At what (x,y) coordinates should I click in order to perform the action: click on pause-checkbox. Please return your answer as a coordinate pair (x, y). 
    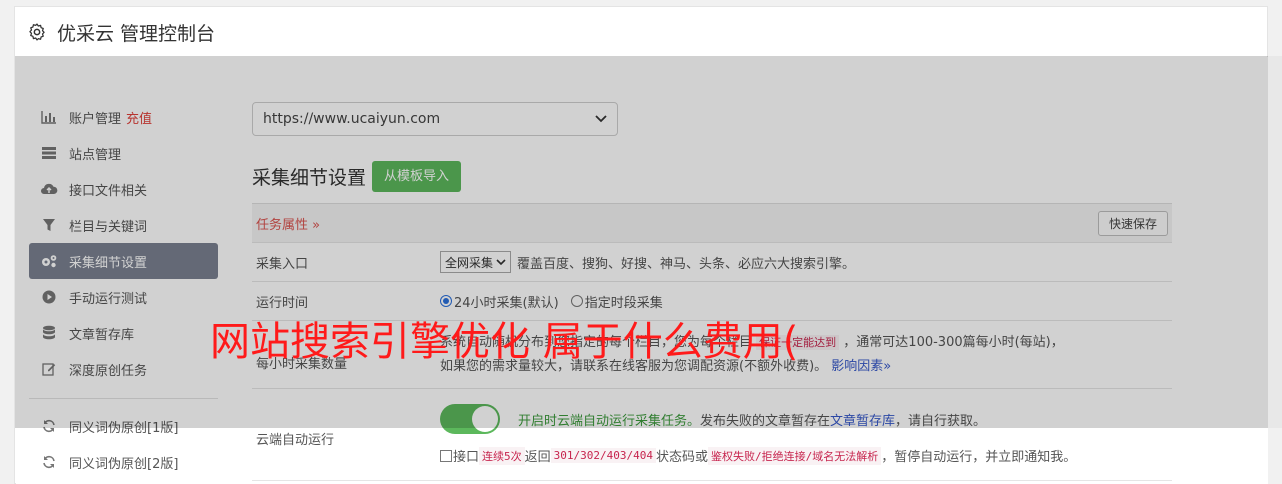
    Looking at the image, I should click on (446, 455).